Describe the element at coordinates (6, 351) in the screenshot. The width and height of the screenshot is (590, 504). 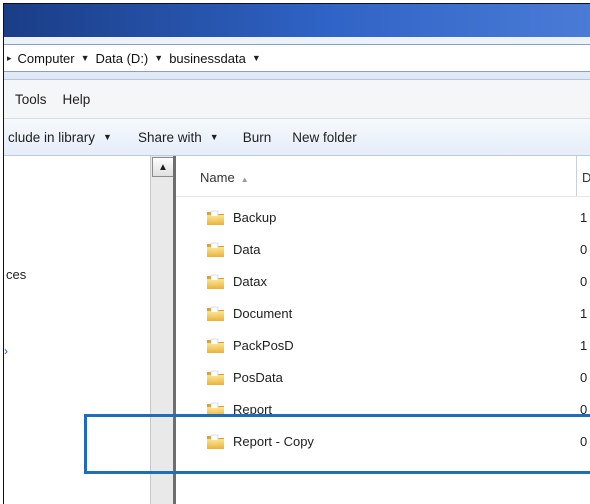
I see `nav-item-marker: ›` at that location.